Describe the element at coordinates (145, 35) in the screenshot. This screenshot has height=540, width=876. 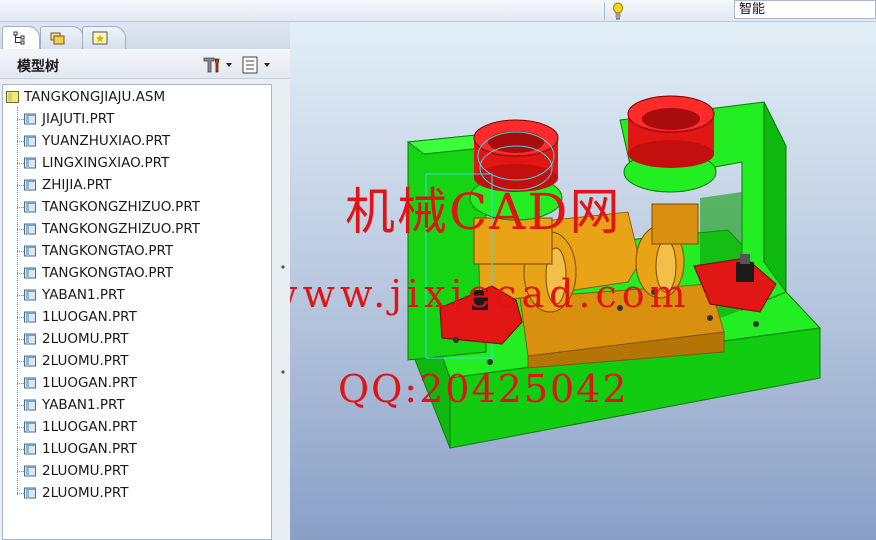
I see `navigator-tabs` at that location.